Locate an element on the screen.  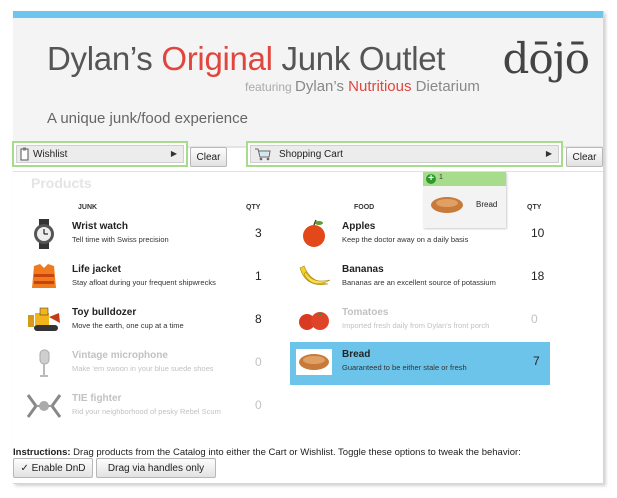
tagline: A unique junk/food experience is located at coordinates (147, 118).